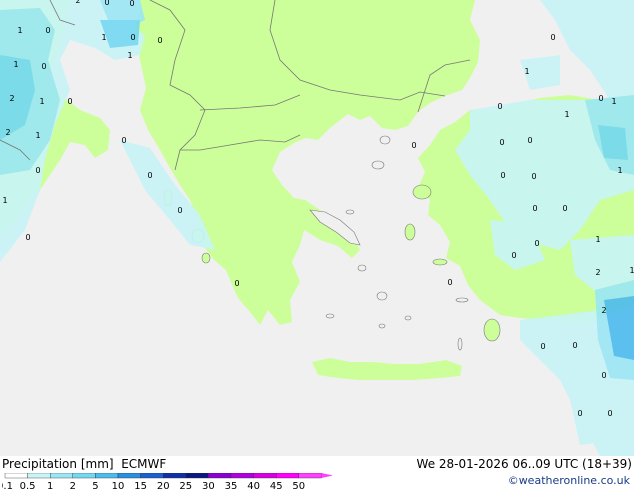  I want to click on scale-tick-label: 1, so click(50, 485).